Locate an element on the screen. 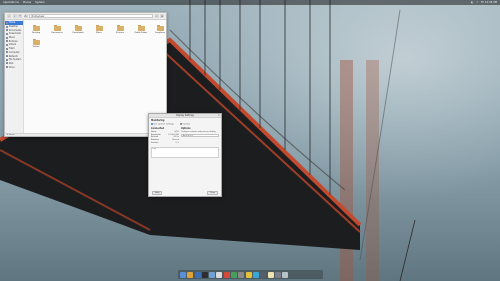  folder-item: Pictures is located at coordinates (120, 29).